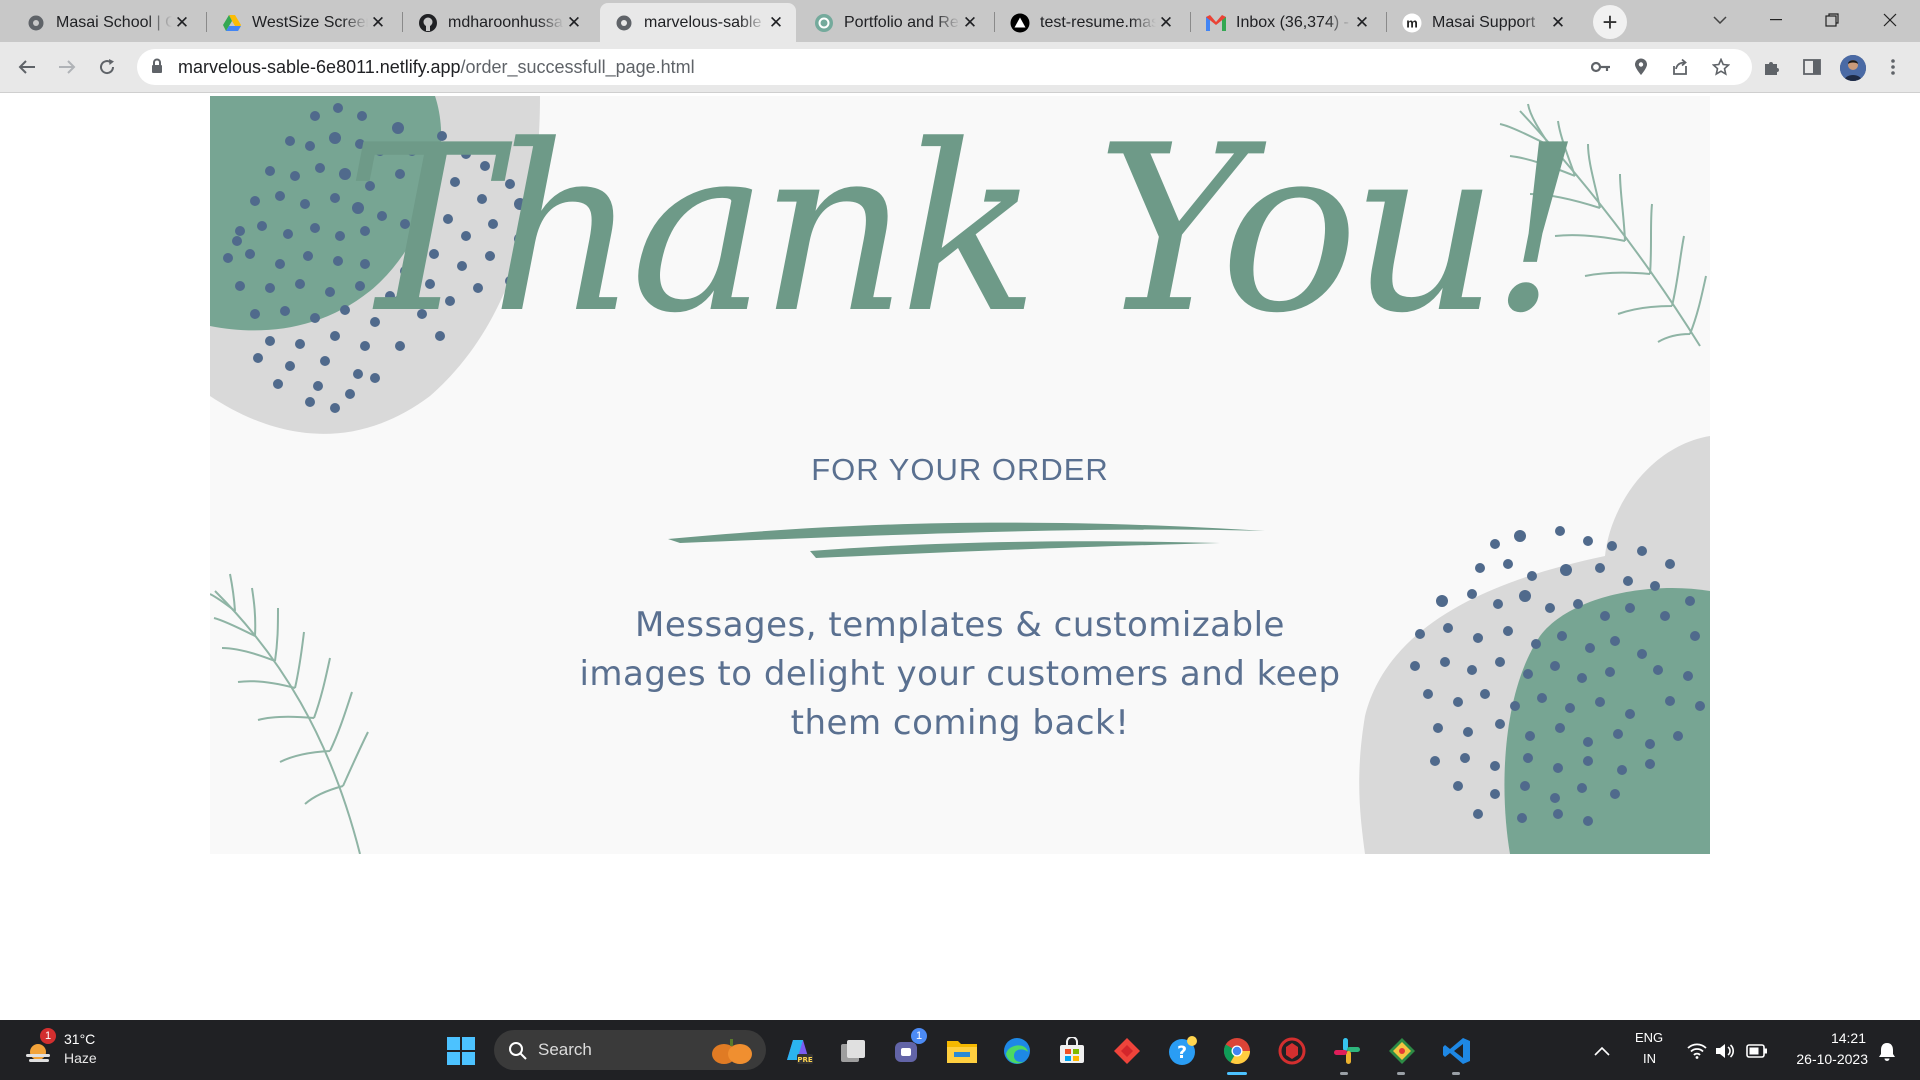 The width and height of the screenshot is (1920, 1080). I want to click on forward-arrow-icon, so click(67, 67).